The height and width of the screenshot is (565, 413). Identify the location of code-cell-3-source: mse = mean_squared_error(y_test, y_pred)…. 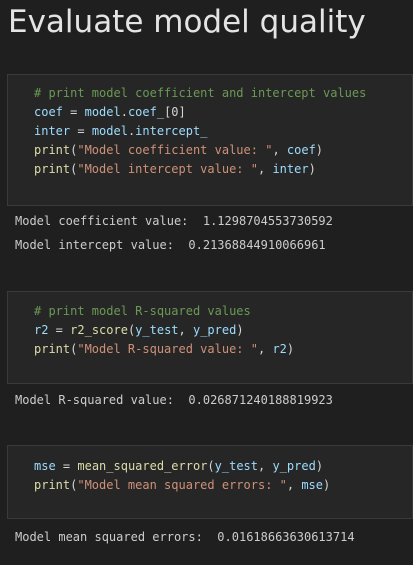
(182, 476).